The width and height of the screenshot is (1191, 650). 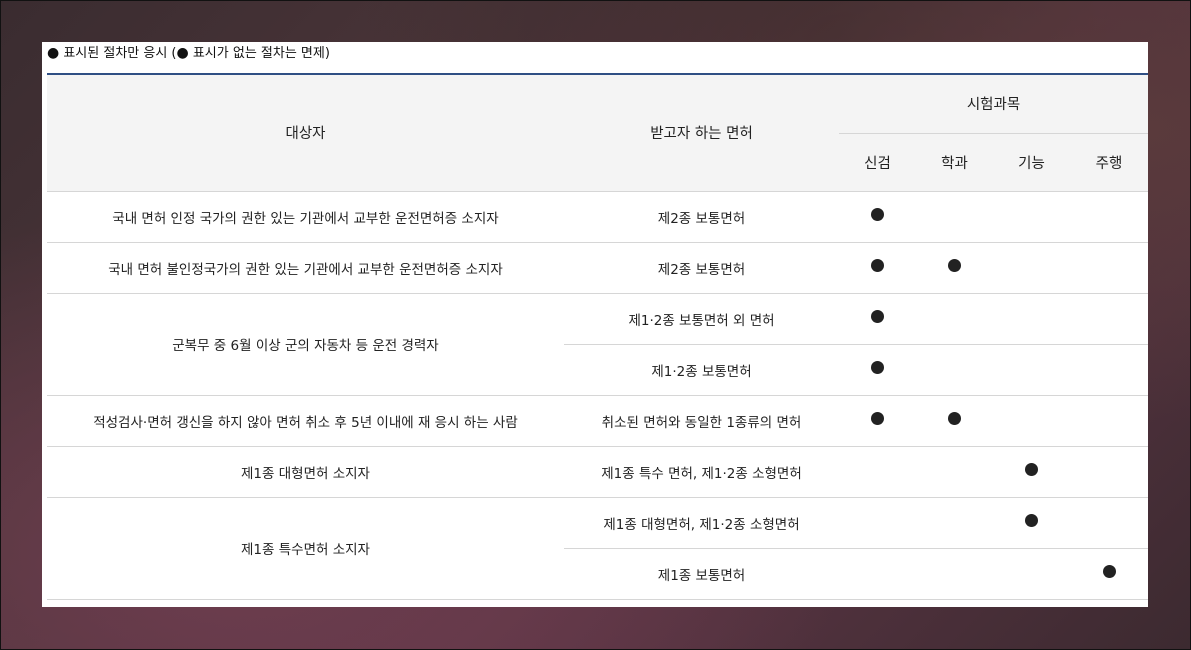 What do you see at coordinates (305, 217) in the screenshot?
I see `cell-target: 국내 면허 인정 국가의 권한 있는 기관에서 교부한 운전면허증 소지자` at bounding box center [305, 217].